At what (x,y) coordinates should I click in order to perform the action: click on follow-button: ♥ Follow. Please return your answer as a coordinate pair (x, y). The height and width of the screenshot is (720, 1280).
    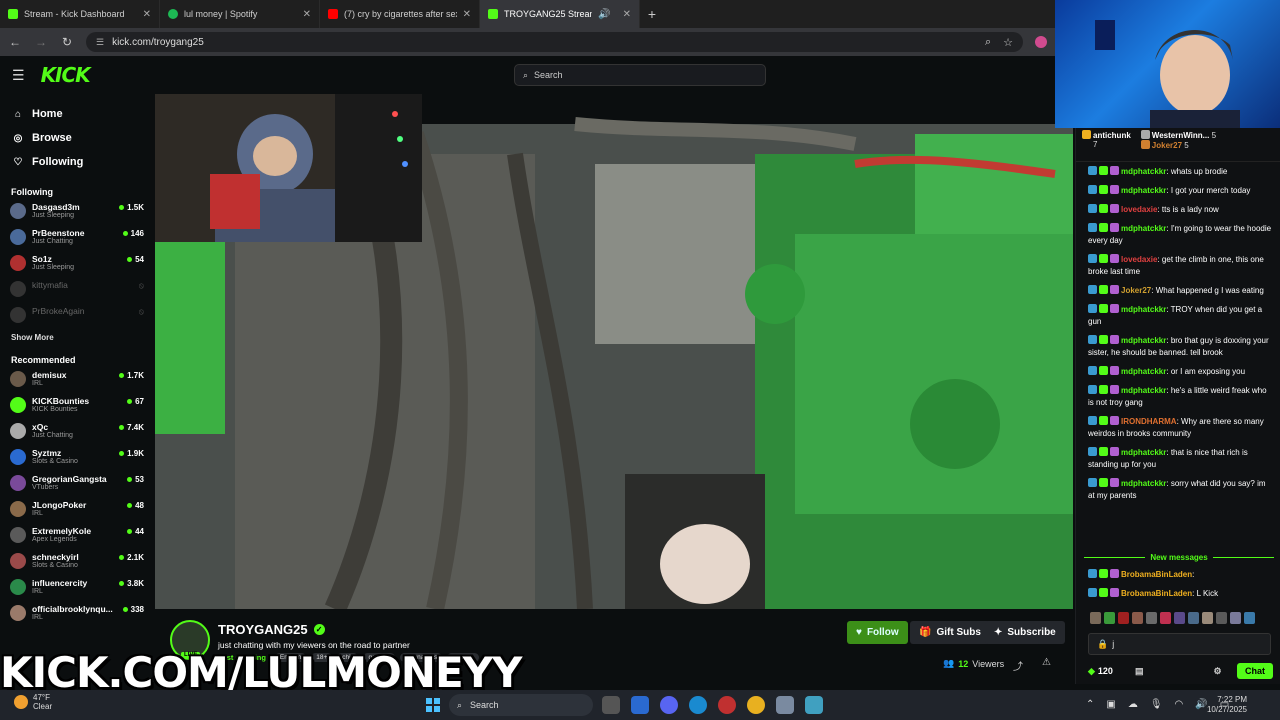
    Looking at the image, I should click on (877, 632).